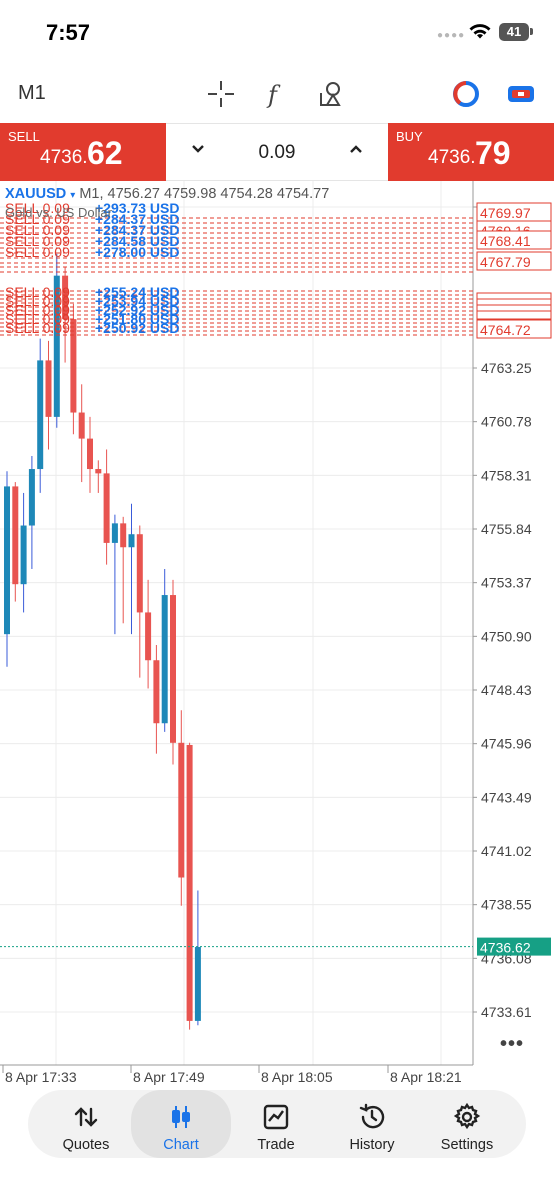 This screenshot has height=1200, width=554. What do you see at coordinates (506, 905) in the screenshot?
I see `y-tick-label: 4738.55` at bounding box center [506, 905].